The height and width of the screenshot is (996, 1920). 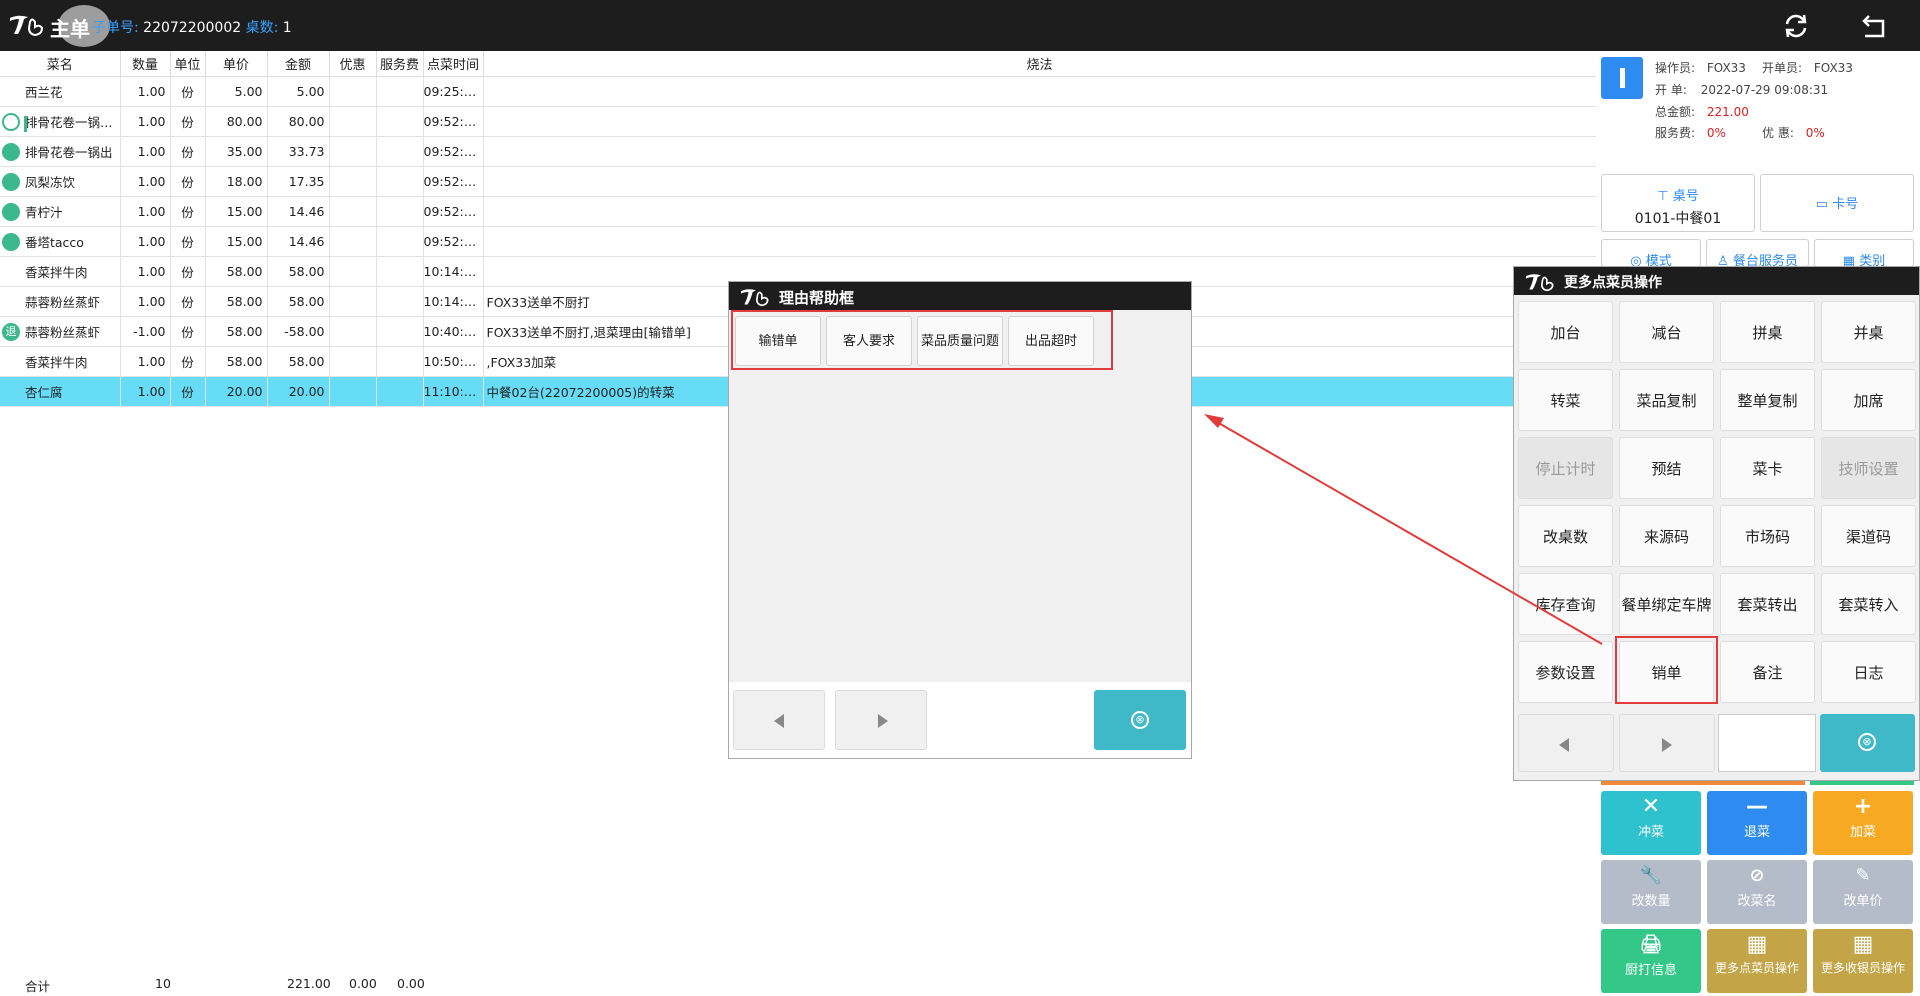 What do you see at coordinates (350, 983) in the screenshot?
I see `totals-row: 合计 10 221.00 0.00 0.00` at bounding box center [350, 983].